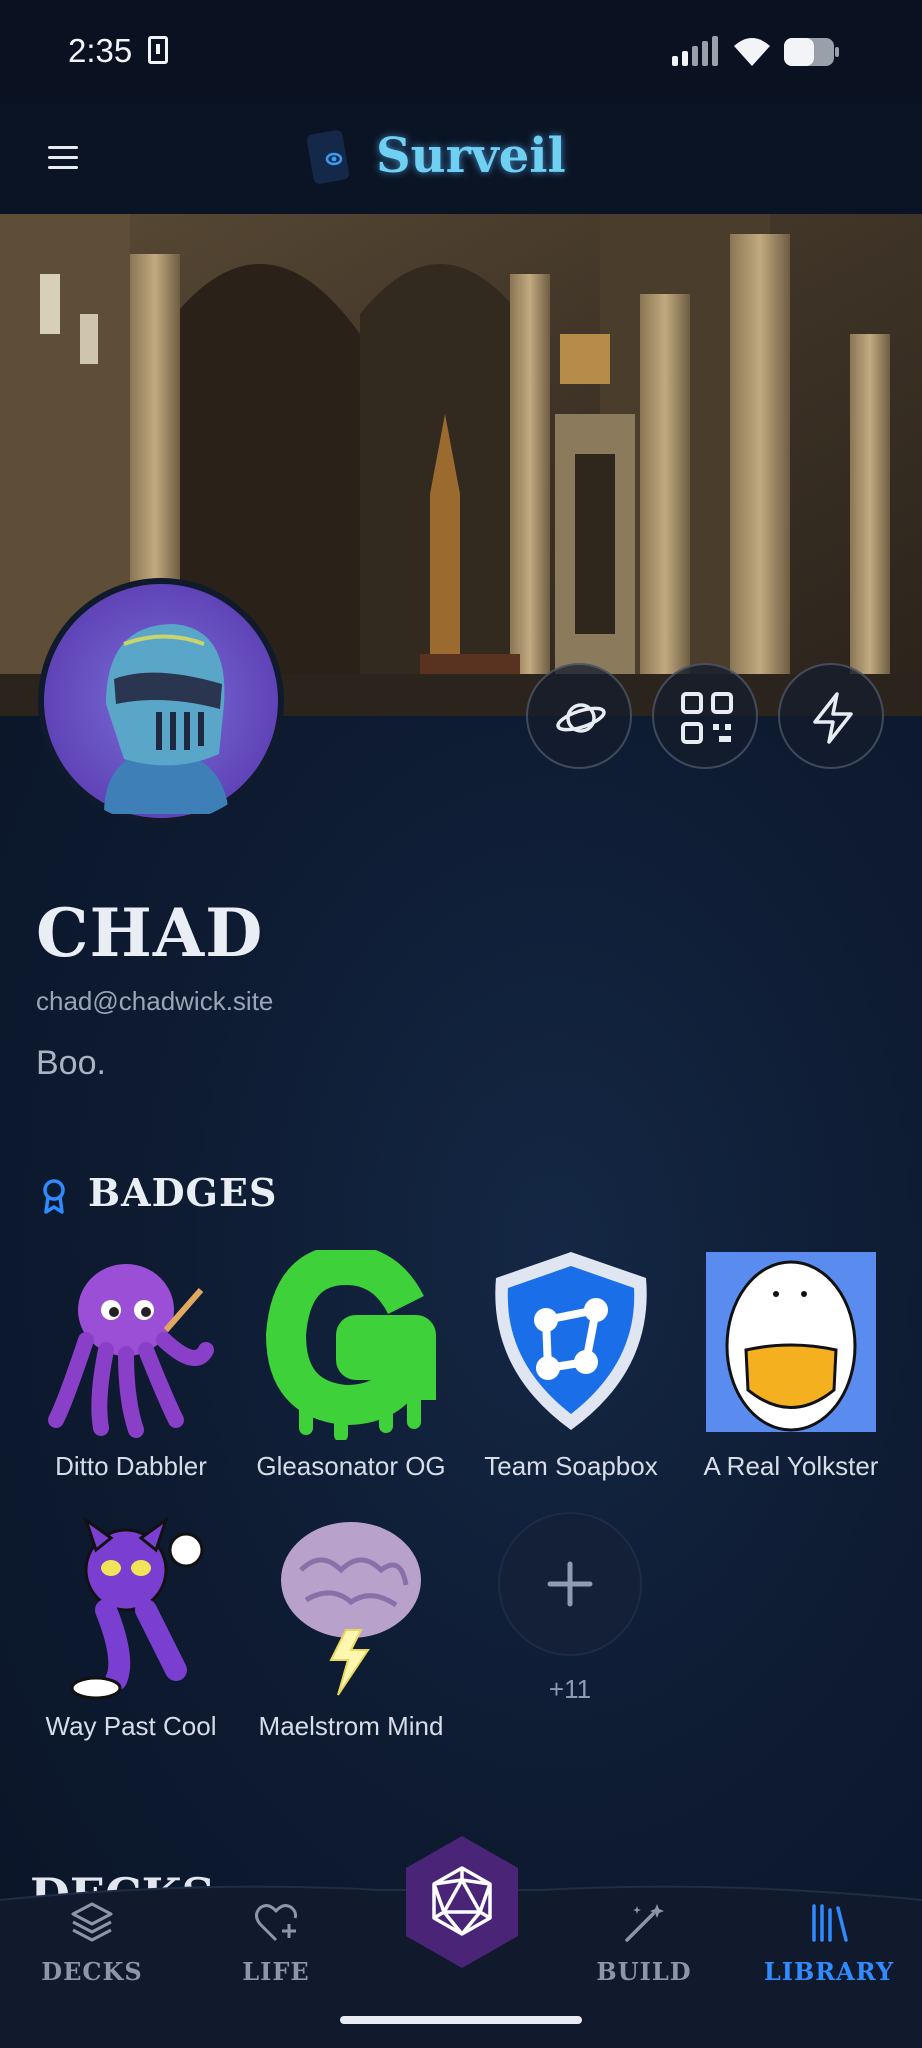  What do you see at coordinates (830, 1923) in the screenshot?
I see `library-icon` at bounding box center [830, 1923].